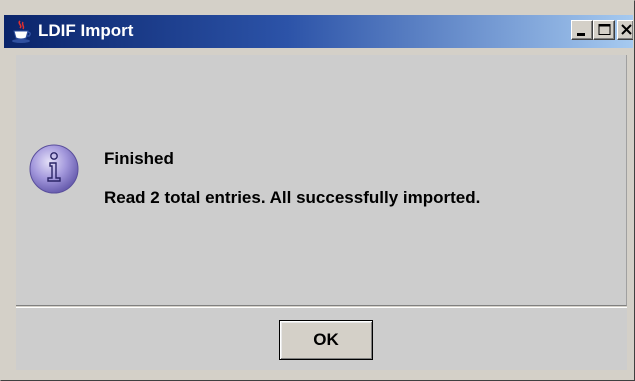  Describe the element at coordinates (582, 30) in the screenshot. I see `minimize-button` at that location.